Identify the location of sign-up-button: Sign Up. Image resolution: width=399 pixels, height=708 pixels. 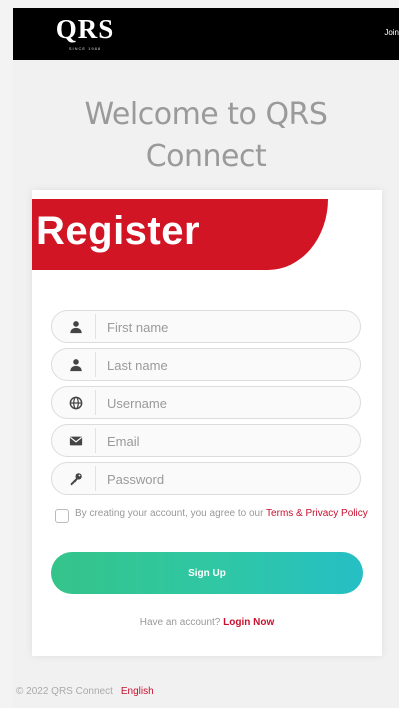
(207, 573).